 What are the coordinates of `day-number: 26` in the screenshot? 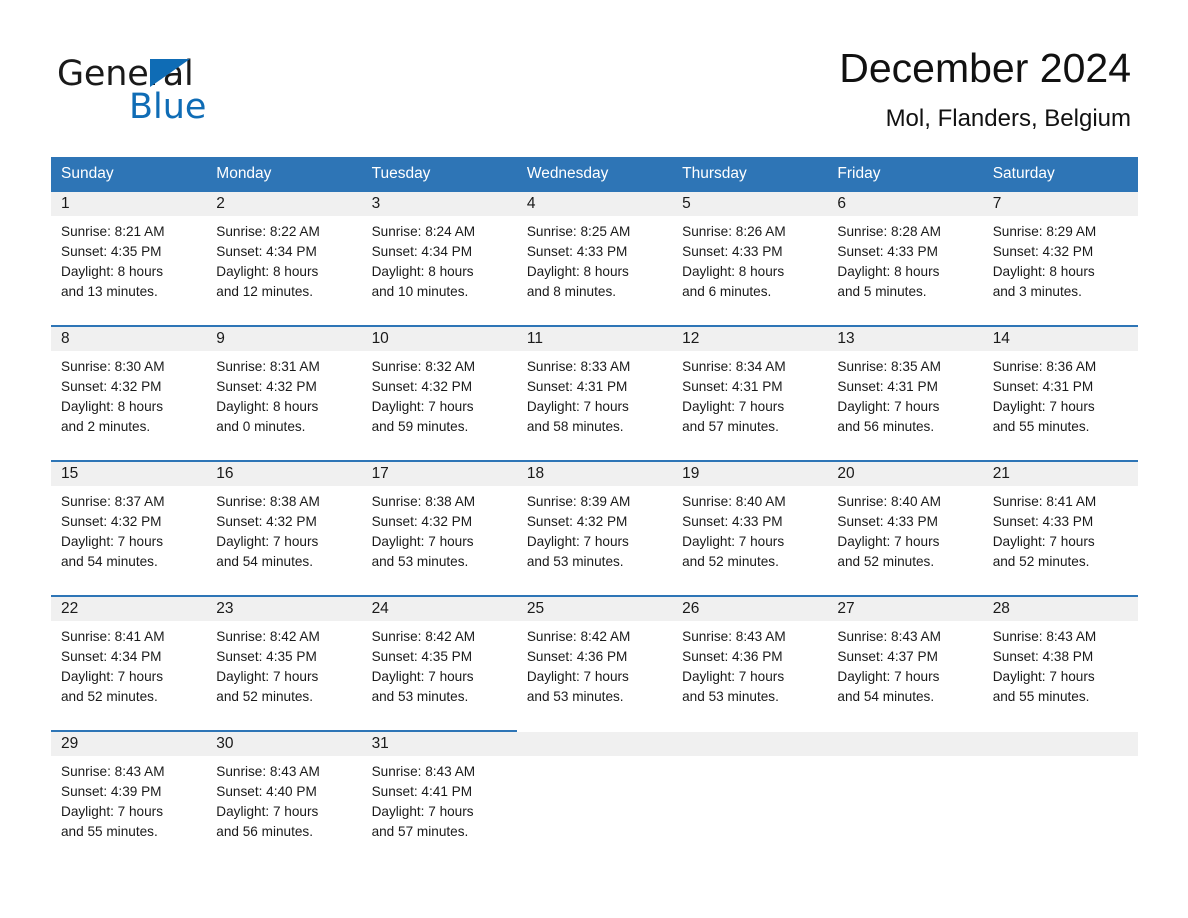 It's located at (691, 608).